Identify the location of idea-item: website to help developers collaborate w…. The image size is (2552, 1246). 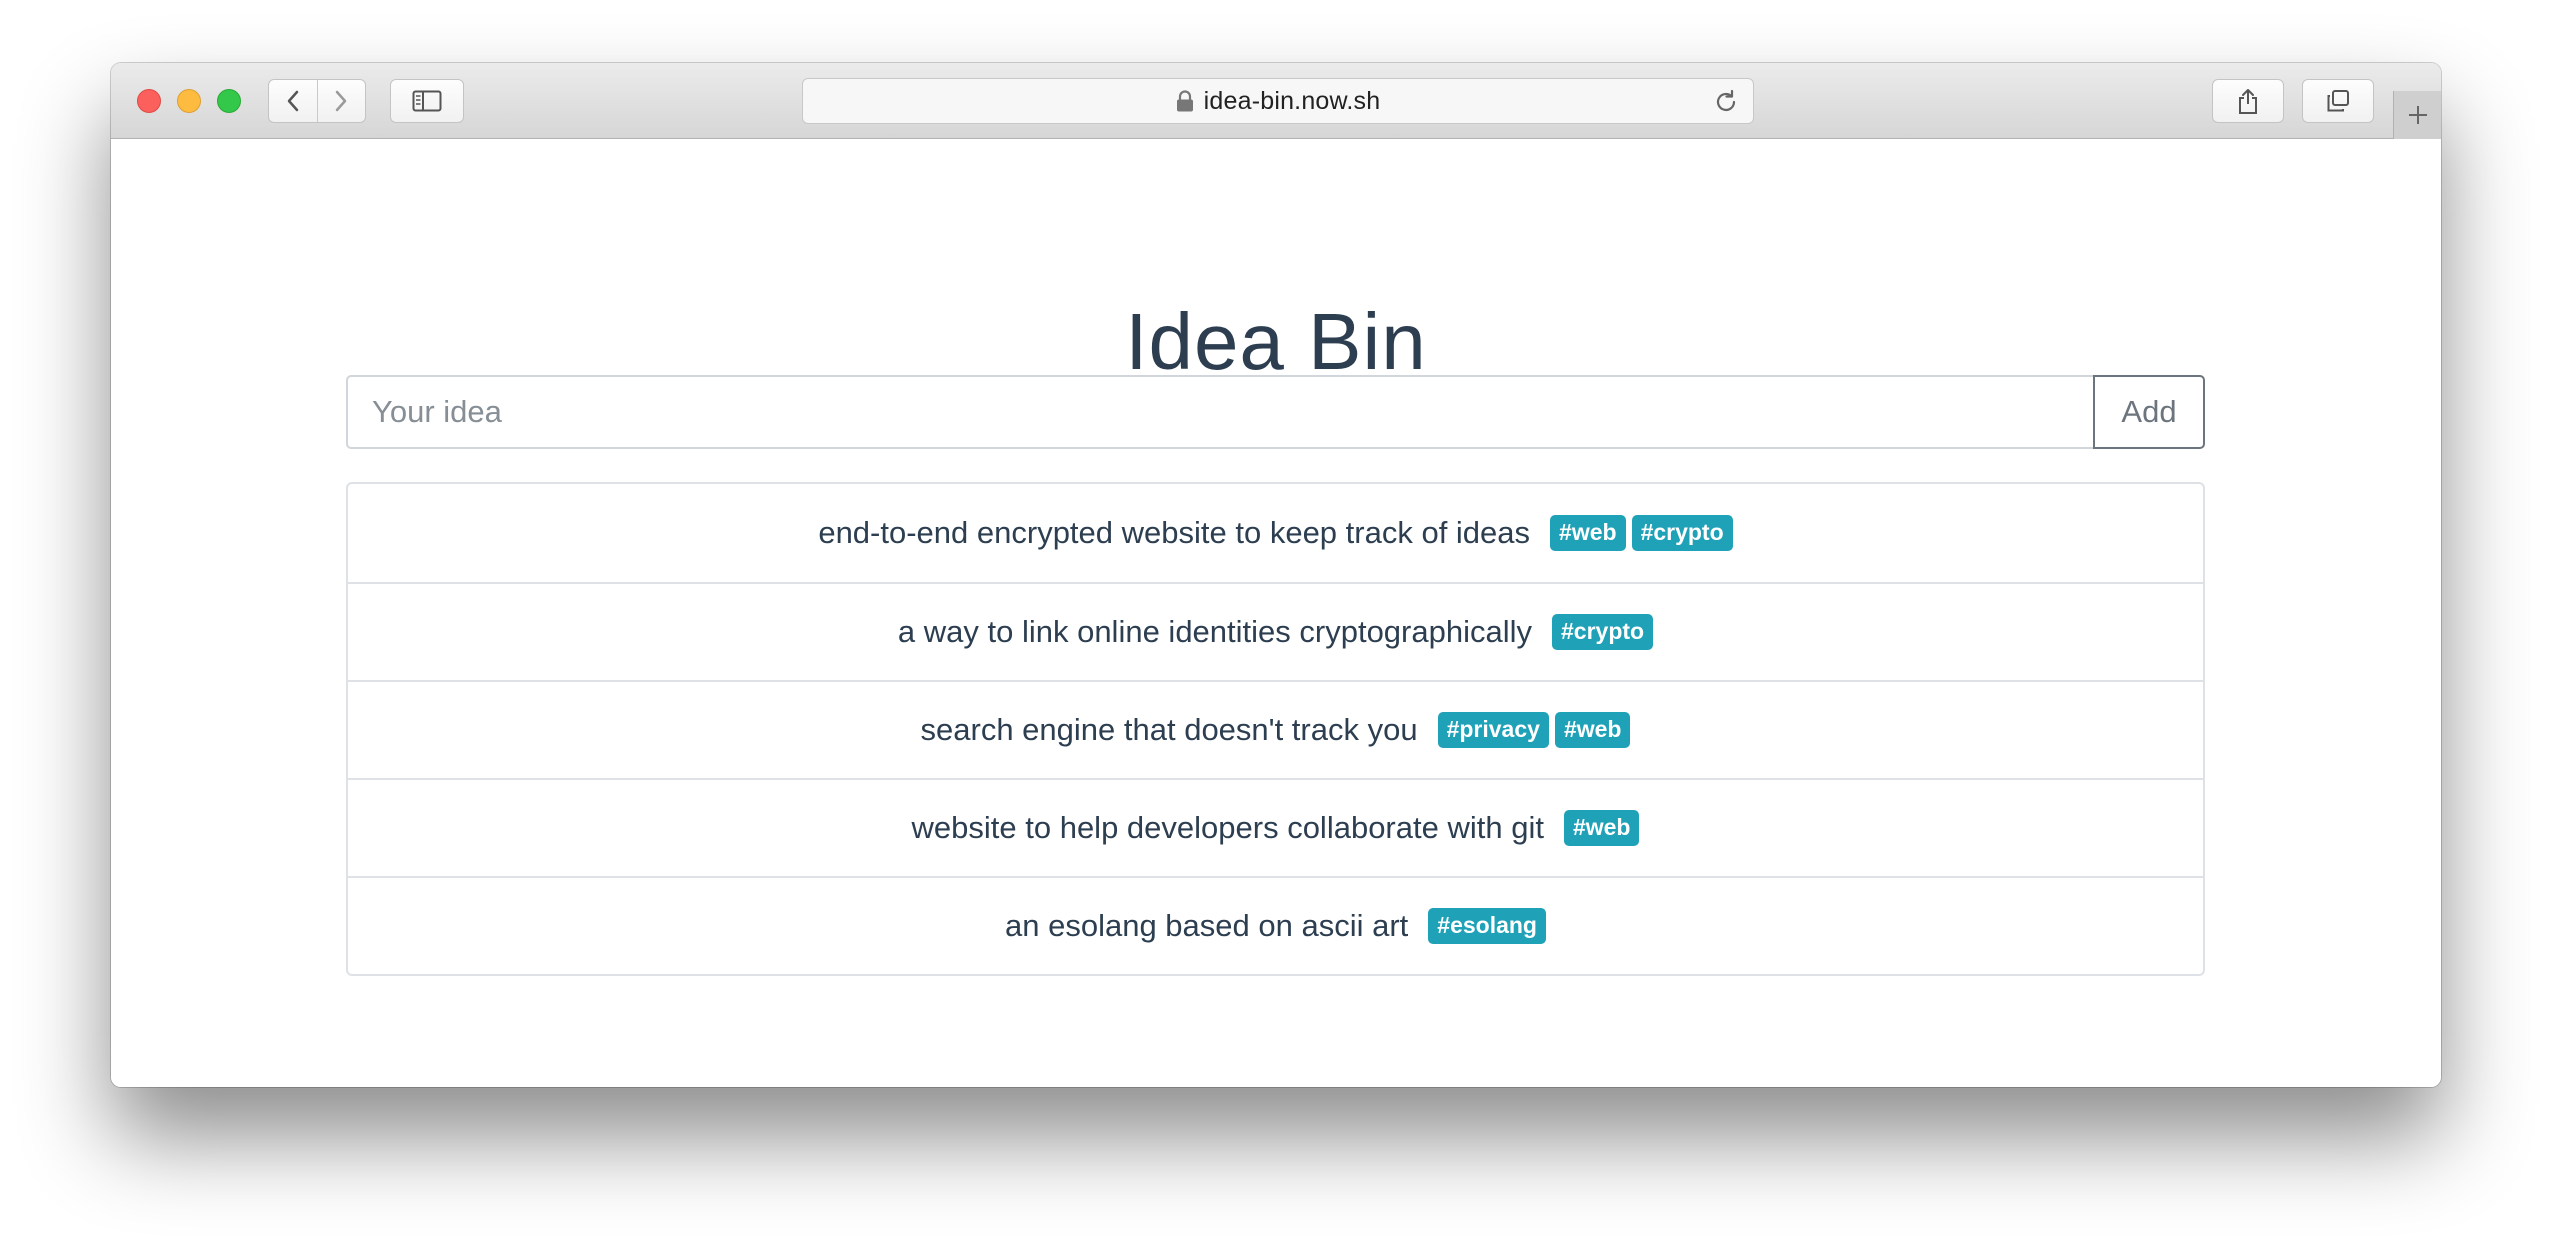
(1275, 827).